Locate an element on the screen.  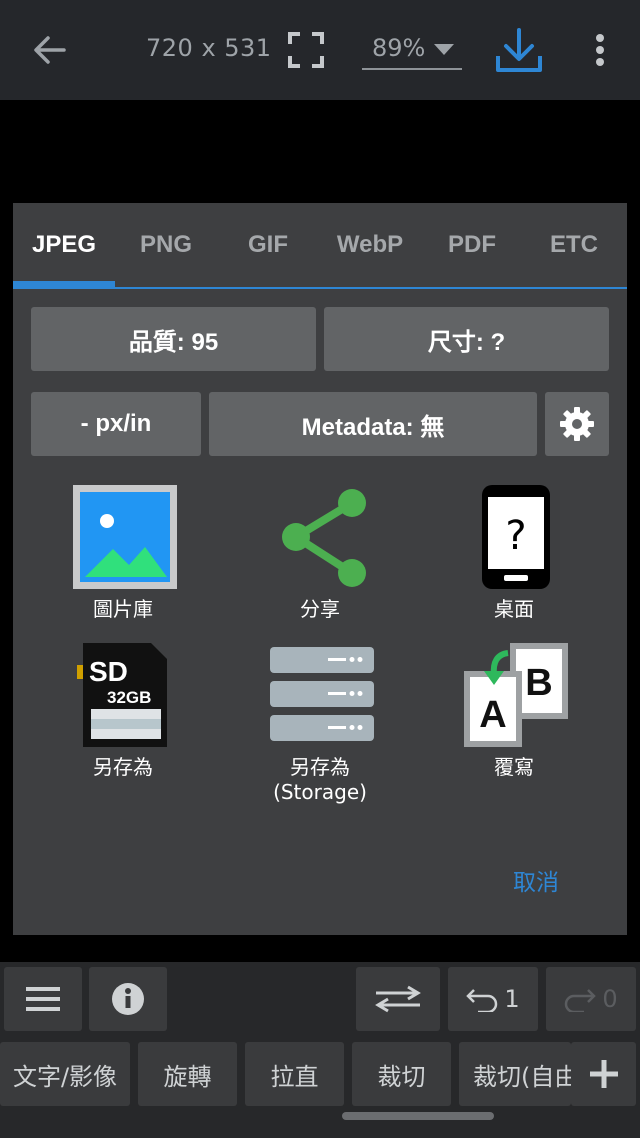
undo-icon is located at coordinates (482, 1000).